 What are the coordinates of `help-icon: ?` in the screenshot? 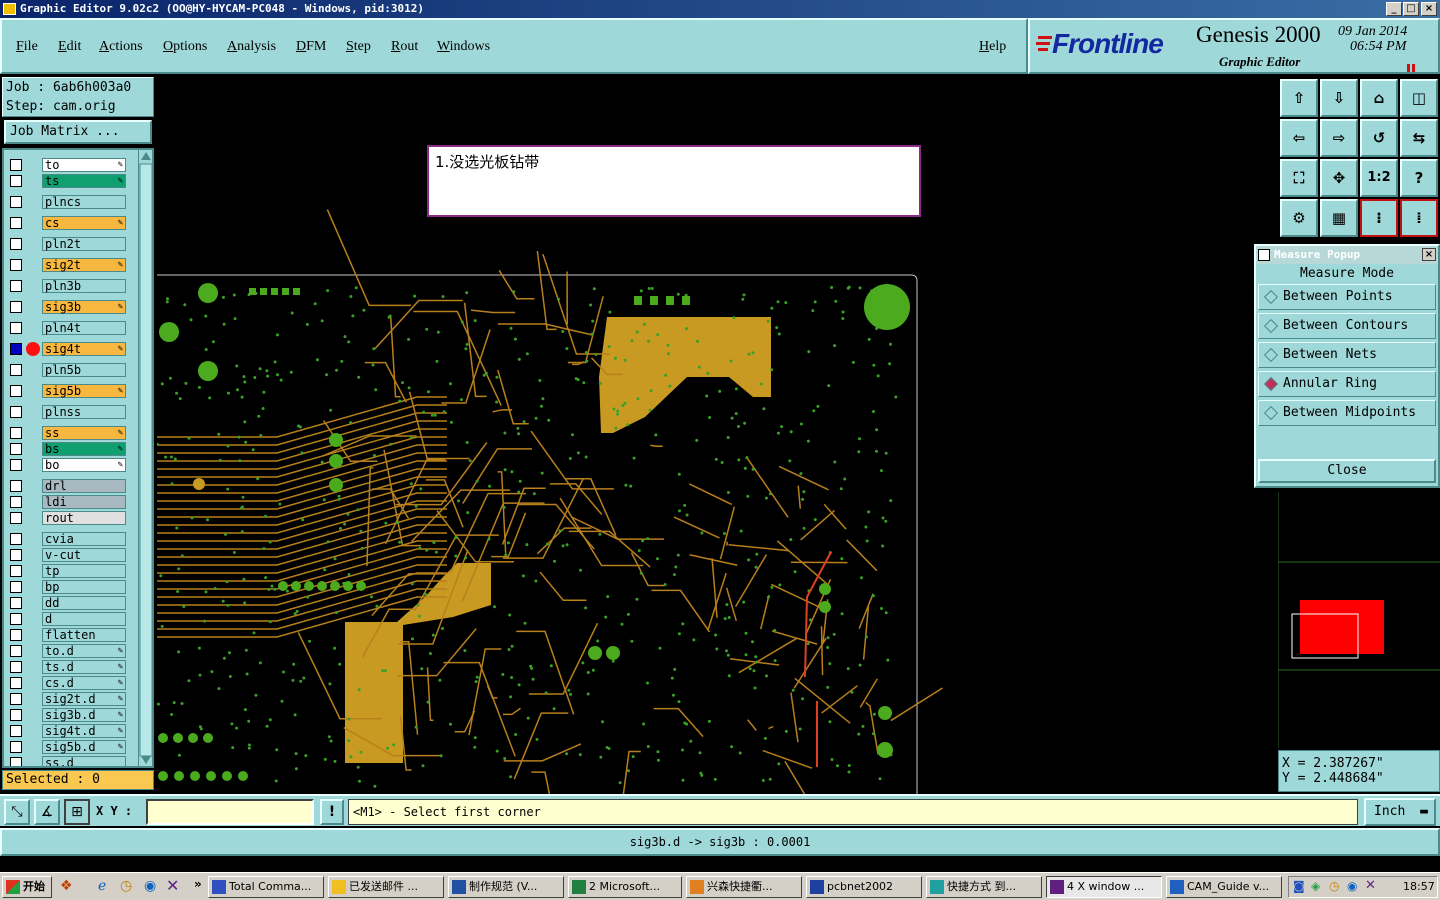 It's located at (1419, 178).